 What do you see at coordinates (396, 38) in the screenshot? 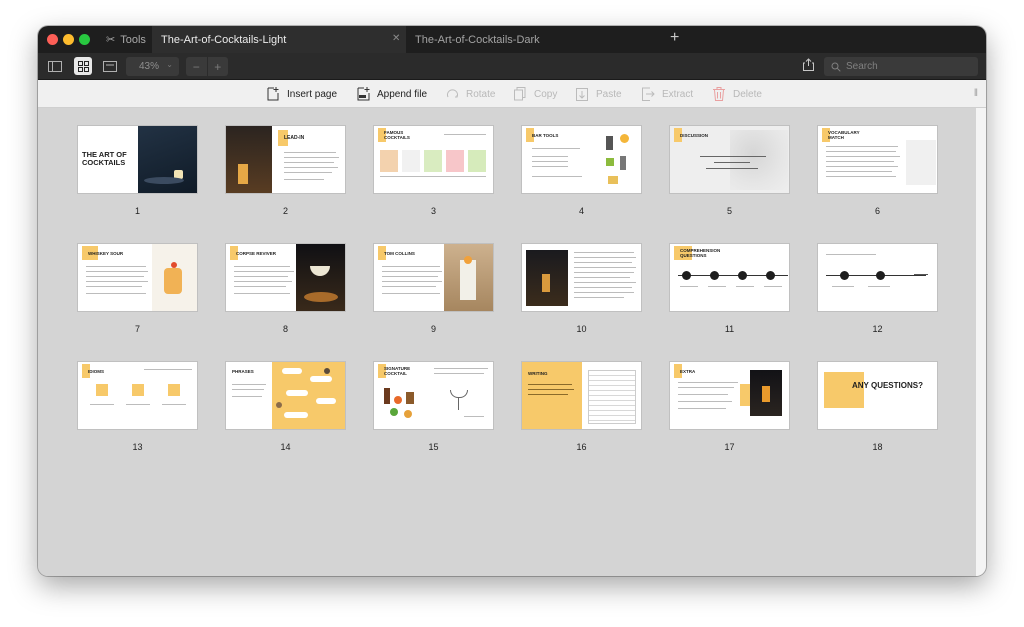
I see `close-tab-icon: ✕` at bounding box center [396, 38].